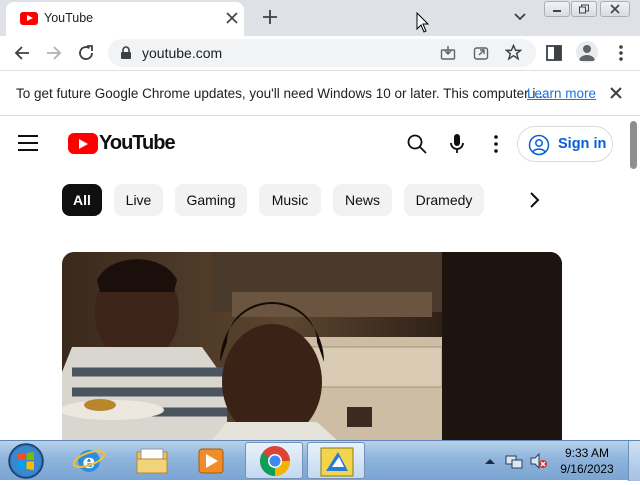 This screenshot has width=640, height=485. What do you see at coordinates (481, 53) in the screenshot?
I see `share-icon` at bounding box center [481, 53].